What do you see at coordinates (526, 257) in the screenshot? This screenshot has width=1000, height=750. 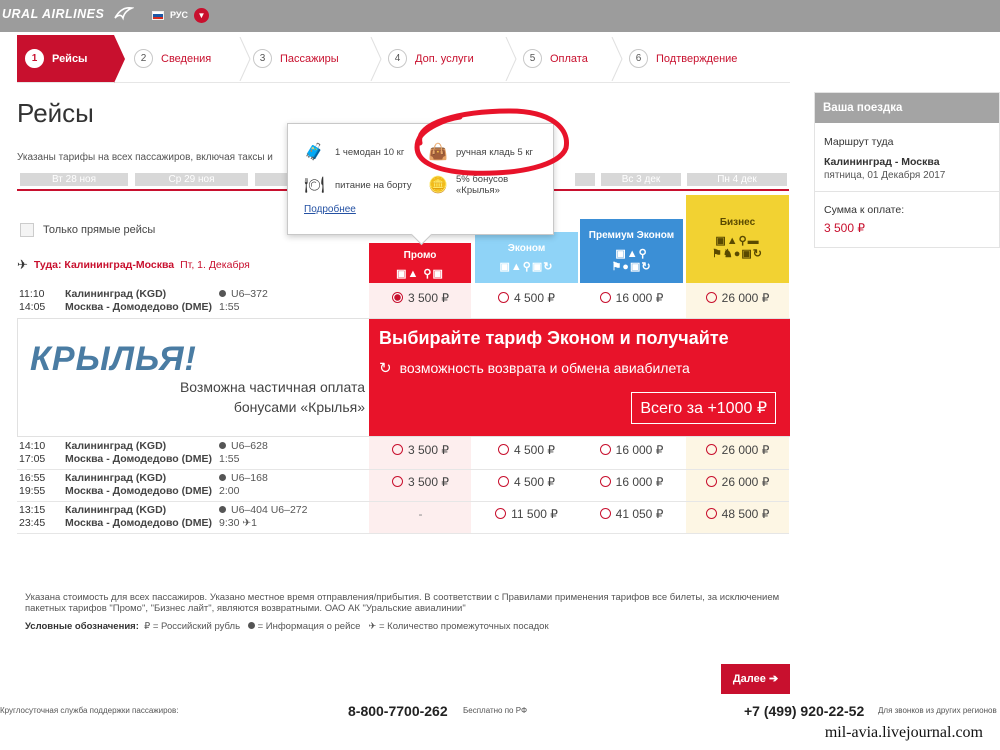 I see `fare-header-economy: Эконом ▣▲⚲▣↻` at bounding box center [526, 257].